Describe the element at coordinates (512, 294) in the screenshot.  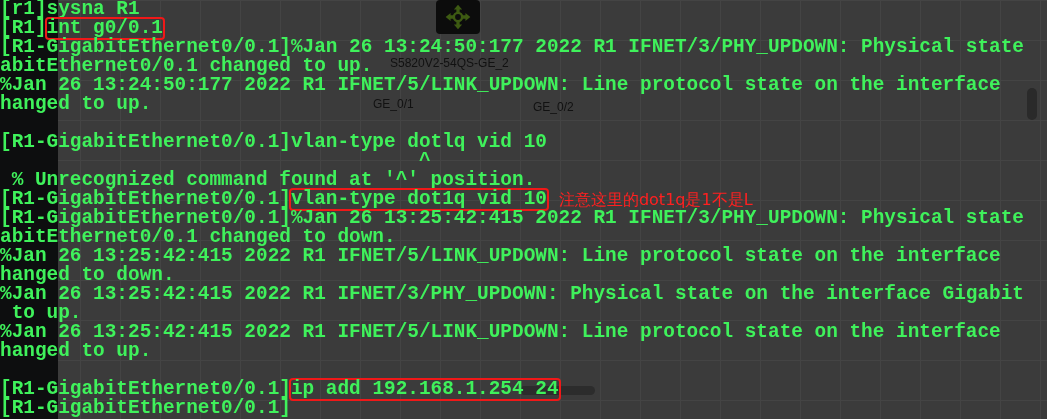
I see `terminal-line: %Jan 26 13:25:42:415 2022 R1 IFNET/3/PHY_UPDOWN: Physical state on the interface Gigabit` at that location.